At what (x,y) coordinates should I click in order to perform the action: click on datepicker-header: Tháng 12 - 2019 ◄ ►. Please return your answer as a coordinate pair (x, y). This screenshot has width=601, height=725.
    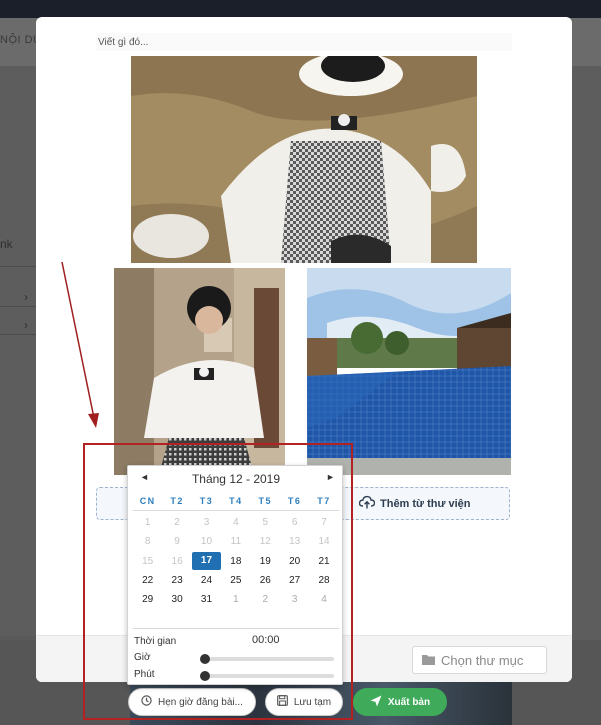
    Looking at the image, I should click on (236, 480).